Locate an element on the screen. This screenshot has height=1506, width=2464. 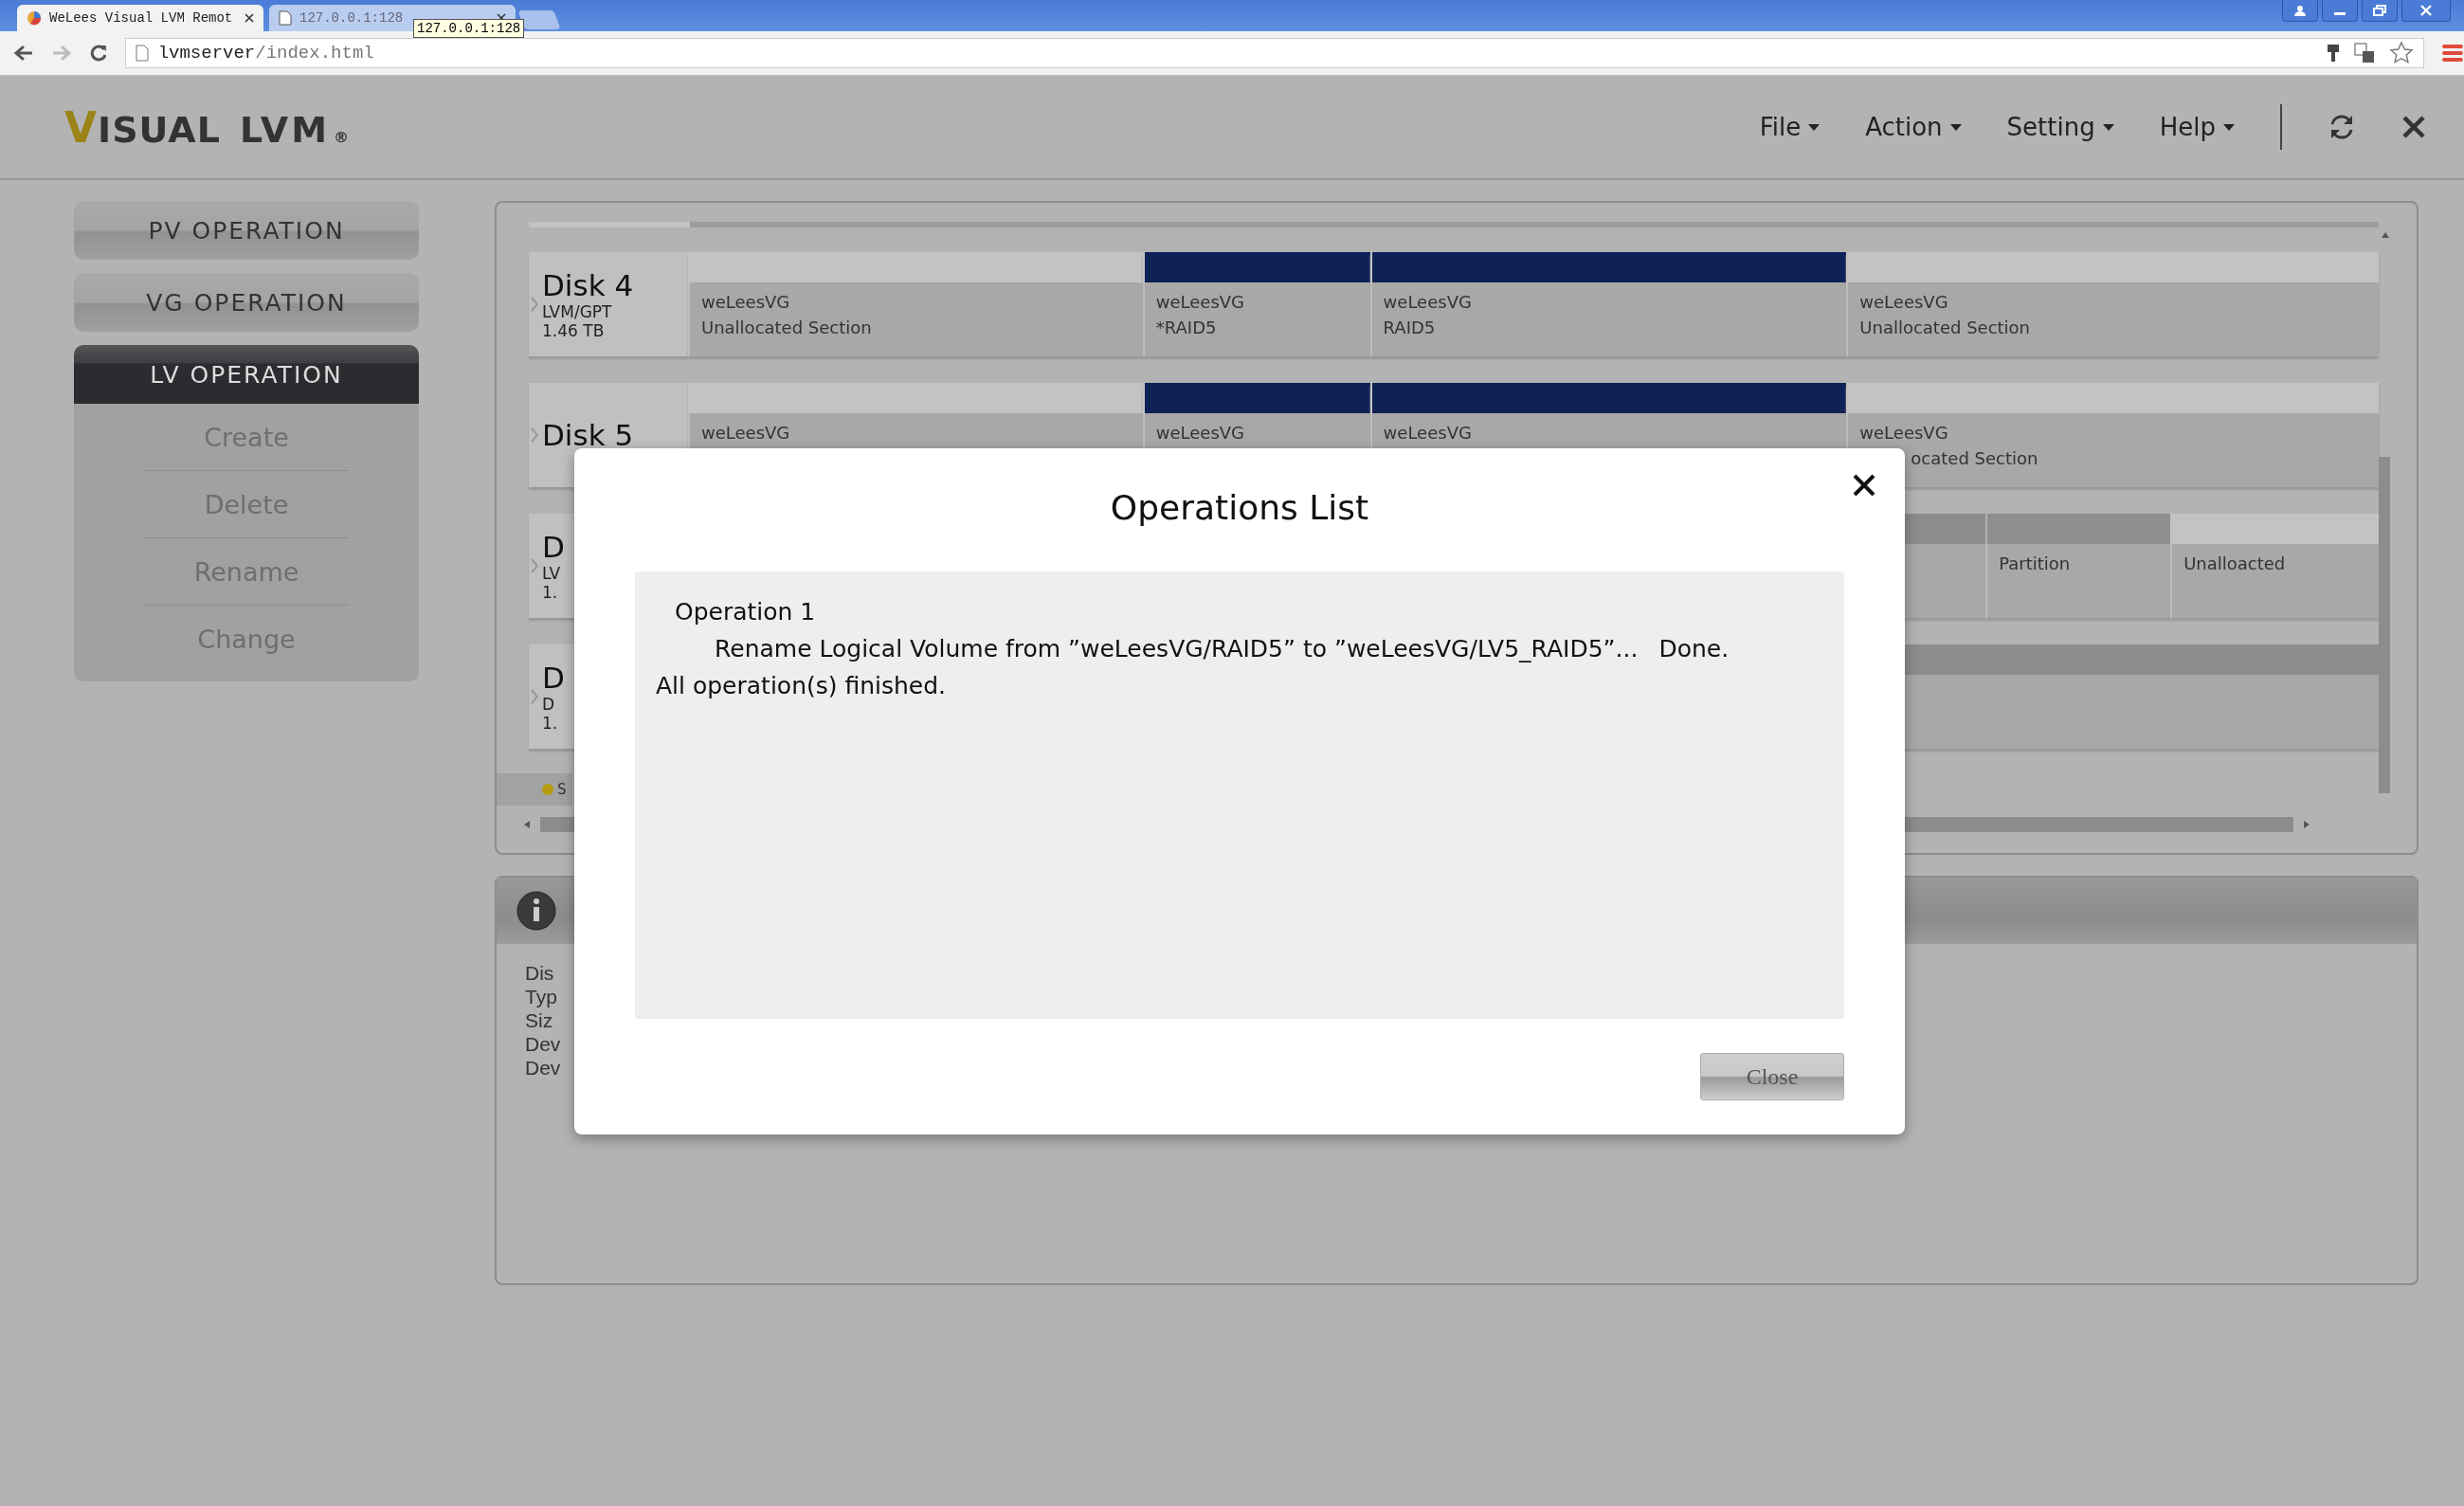
disk-name: Disk 5 is located at coordinates (588, 435).